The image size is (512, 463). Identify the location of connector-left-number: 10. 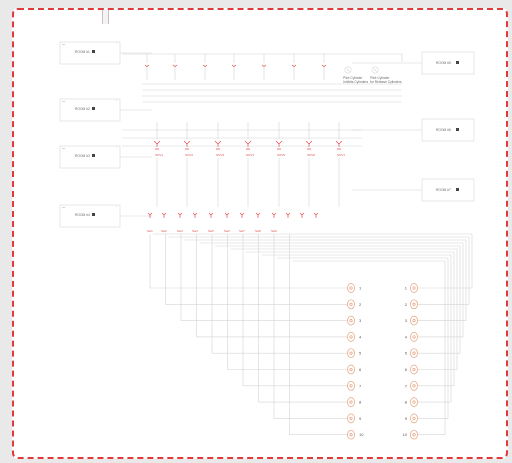
(361, 434).